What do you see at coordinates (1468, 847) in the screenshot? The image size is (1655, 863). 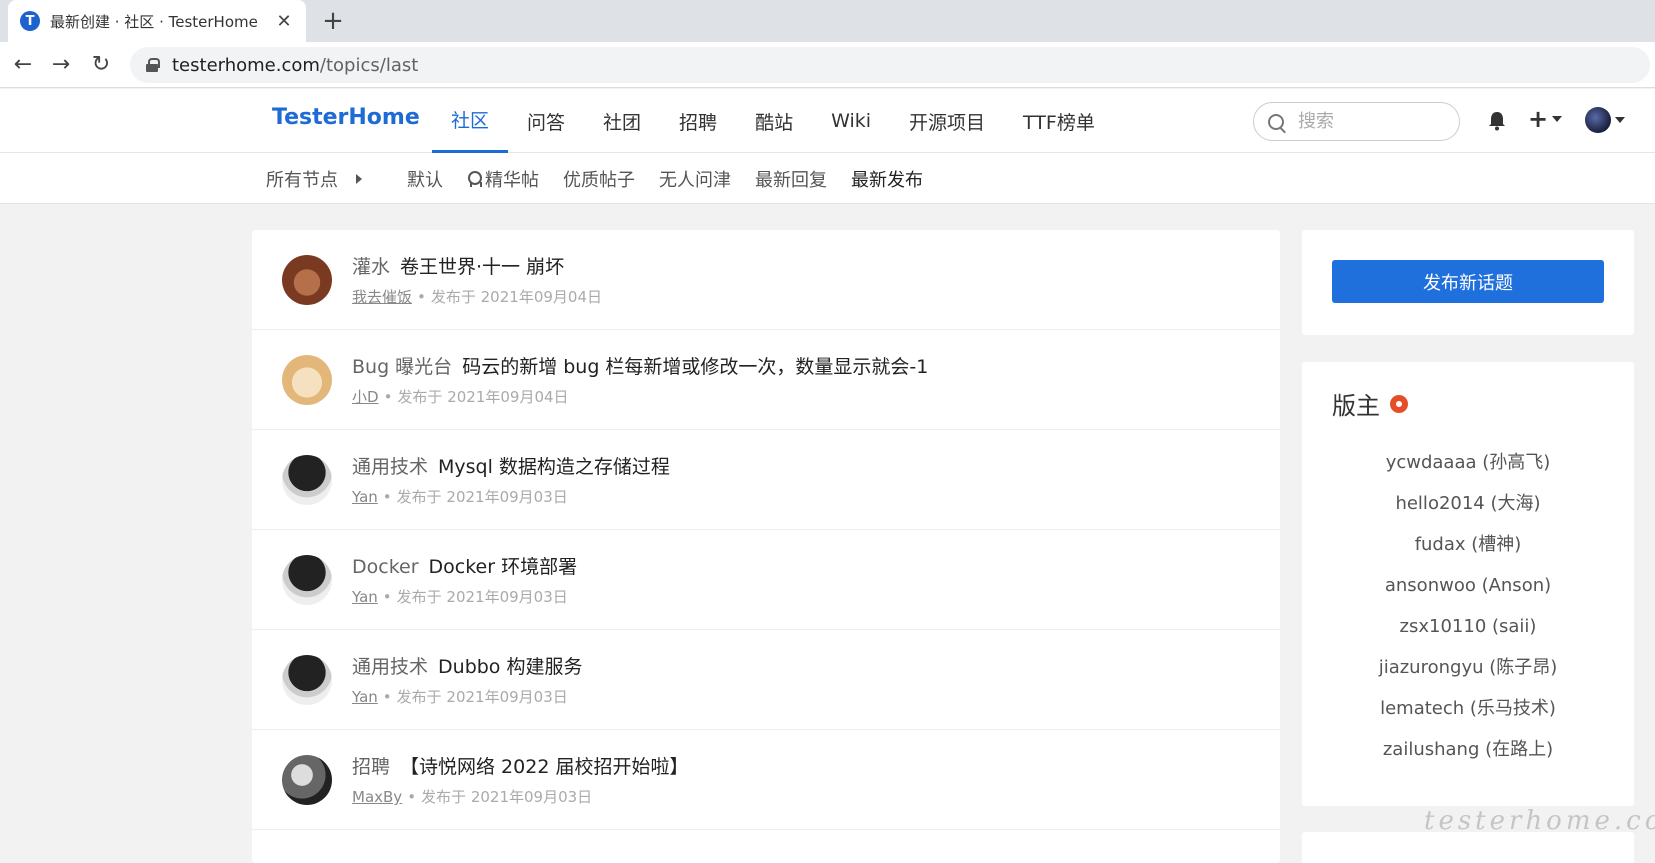 I see `hot-nodes-card` at bounding box center [1468, 847].